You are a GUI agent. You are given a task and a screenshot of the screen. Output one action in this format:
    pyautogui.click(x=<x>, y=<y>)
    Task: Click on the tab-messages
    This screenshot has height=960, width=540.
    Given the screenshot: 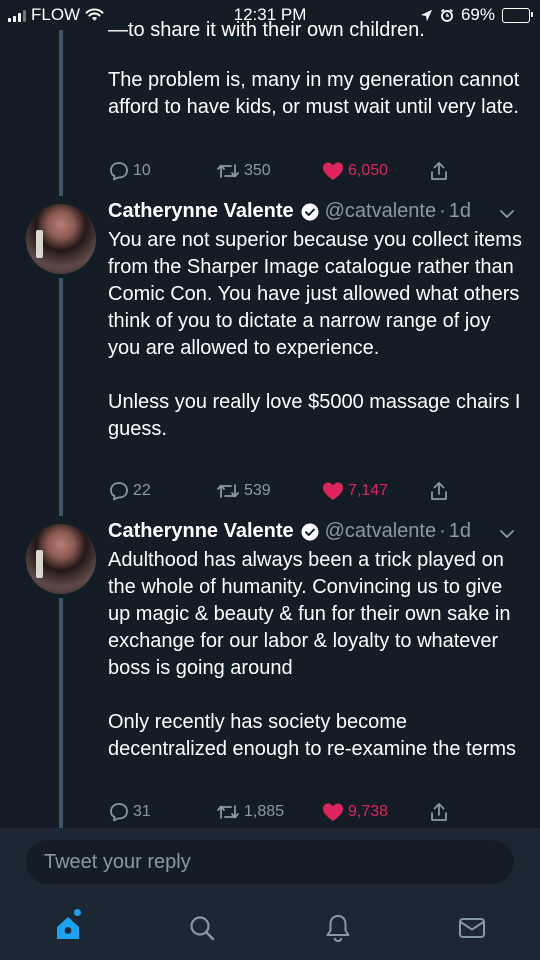 What is the action you would take?
    pyautogui.click(x=472, y=928)
    